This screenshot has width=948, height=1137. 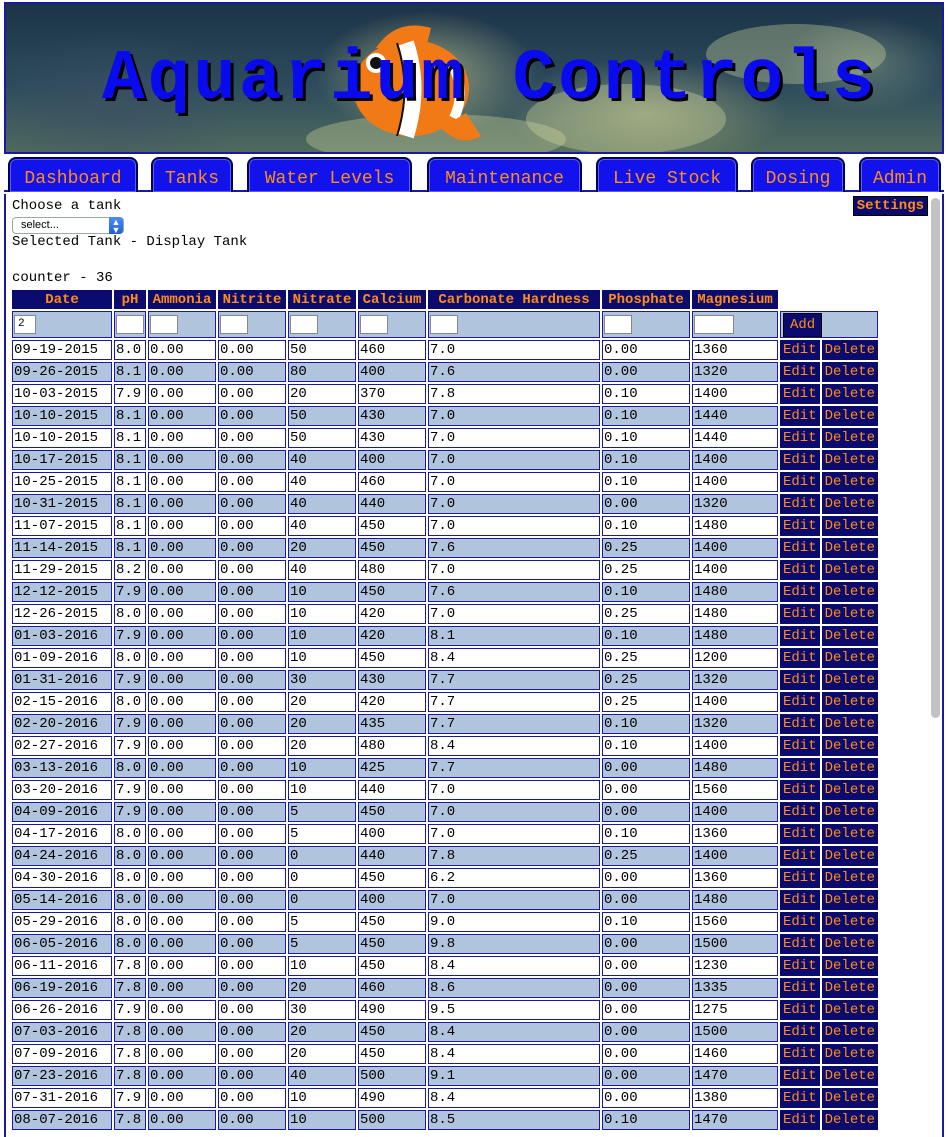 I want to click on vertical-scrollbar, so click(x=935, y=458).